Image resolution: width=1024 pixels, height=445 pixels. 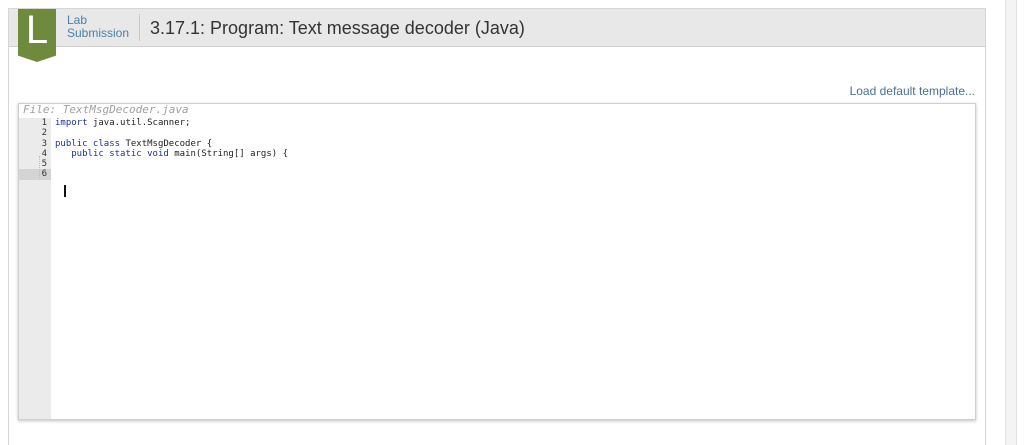 I want to click on editor-filename: File: TextMsgDecoder.java, so click(x=106, y=109).